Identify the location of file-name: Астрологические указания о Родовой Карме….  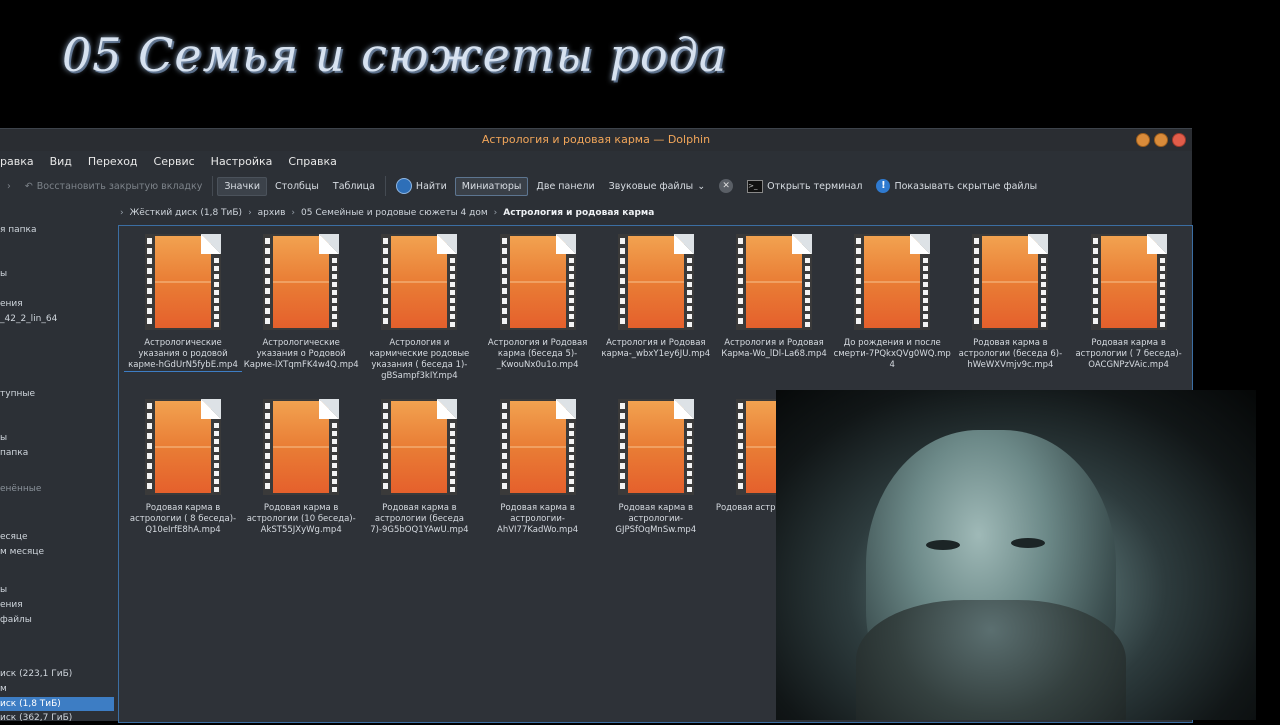
(301, 354).